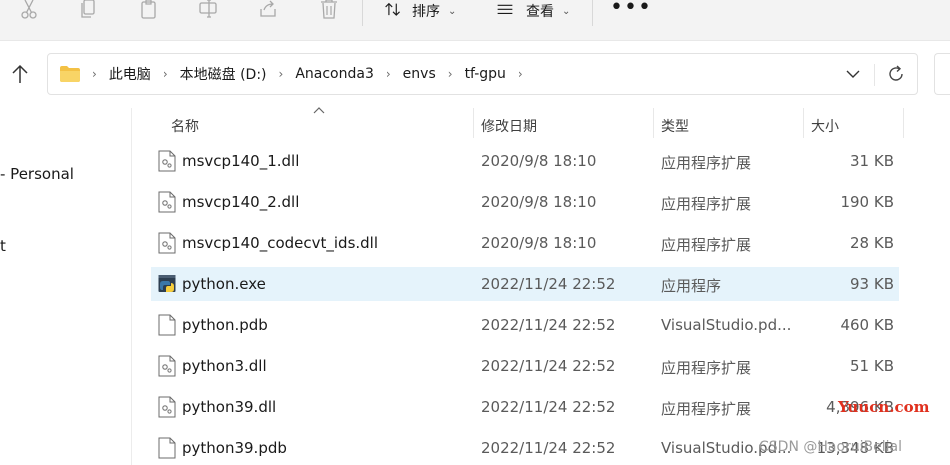 The height and width of the screenshot is (465, 950). I want to click on sort-button: 排序 ⌄, so click(419, 11).